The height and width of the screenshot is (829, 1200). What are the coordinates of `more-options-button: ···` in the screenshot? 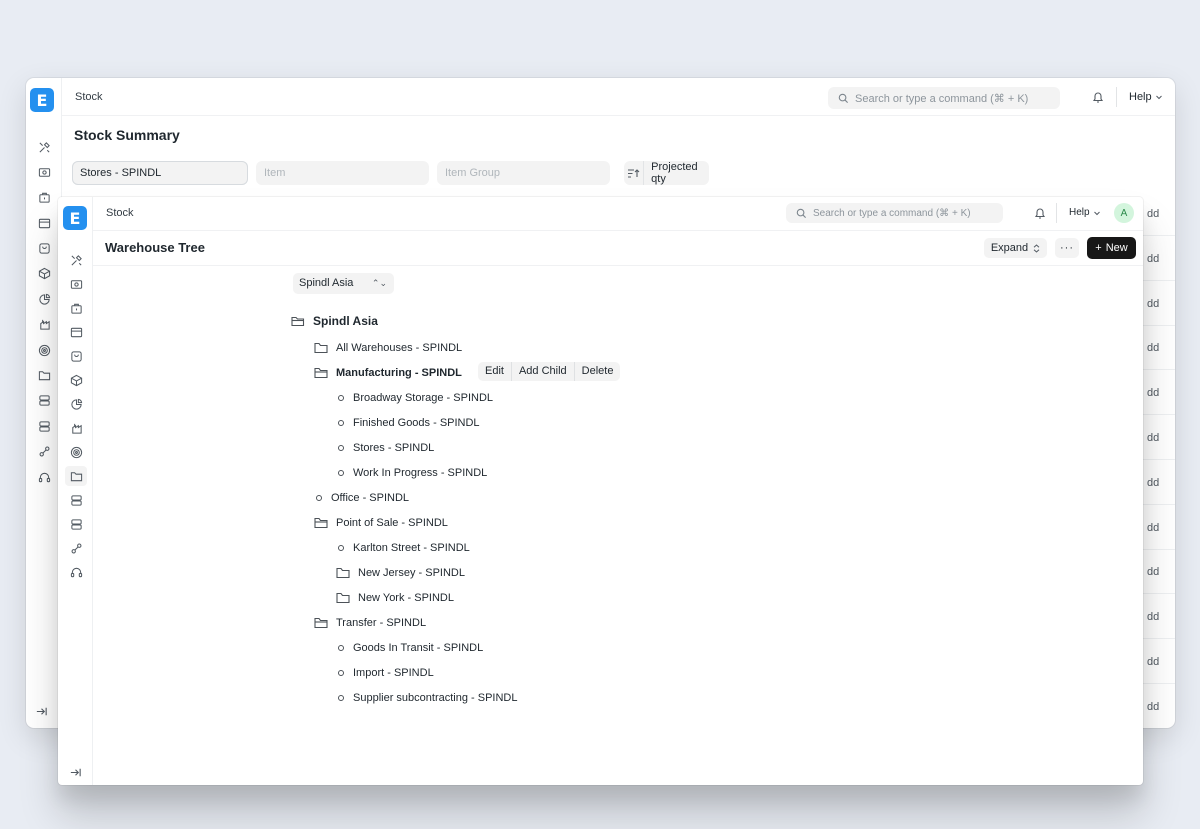 It's located at (1067, 248).